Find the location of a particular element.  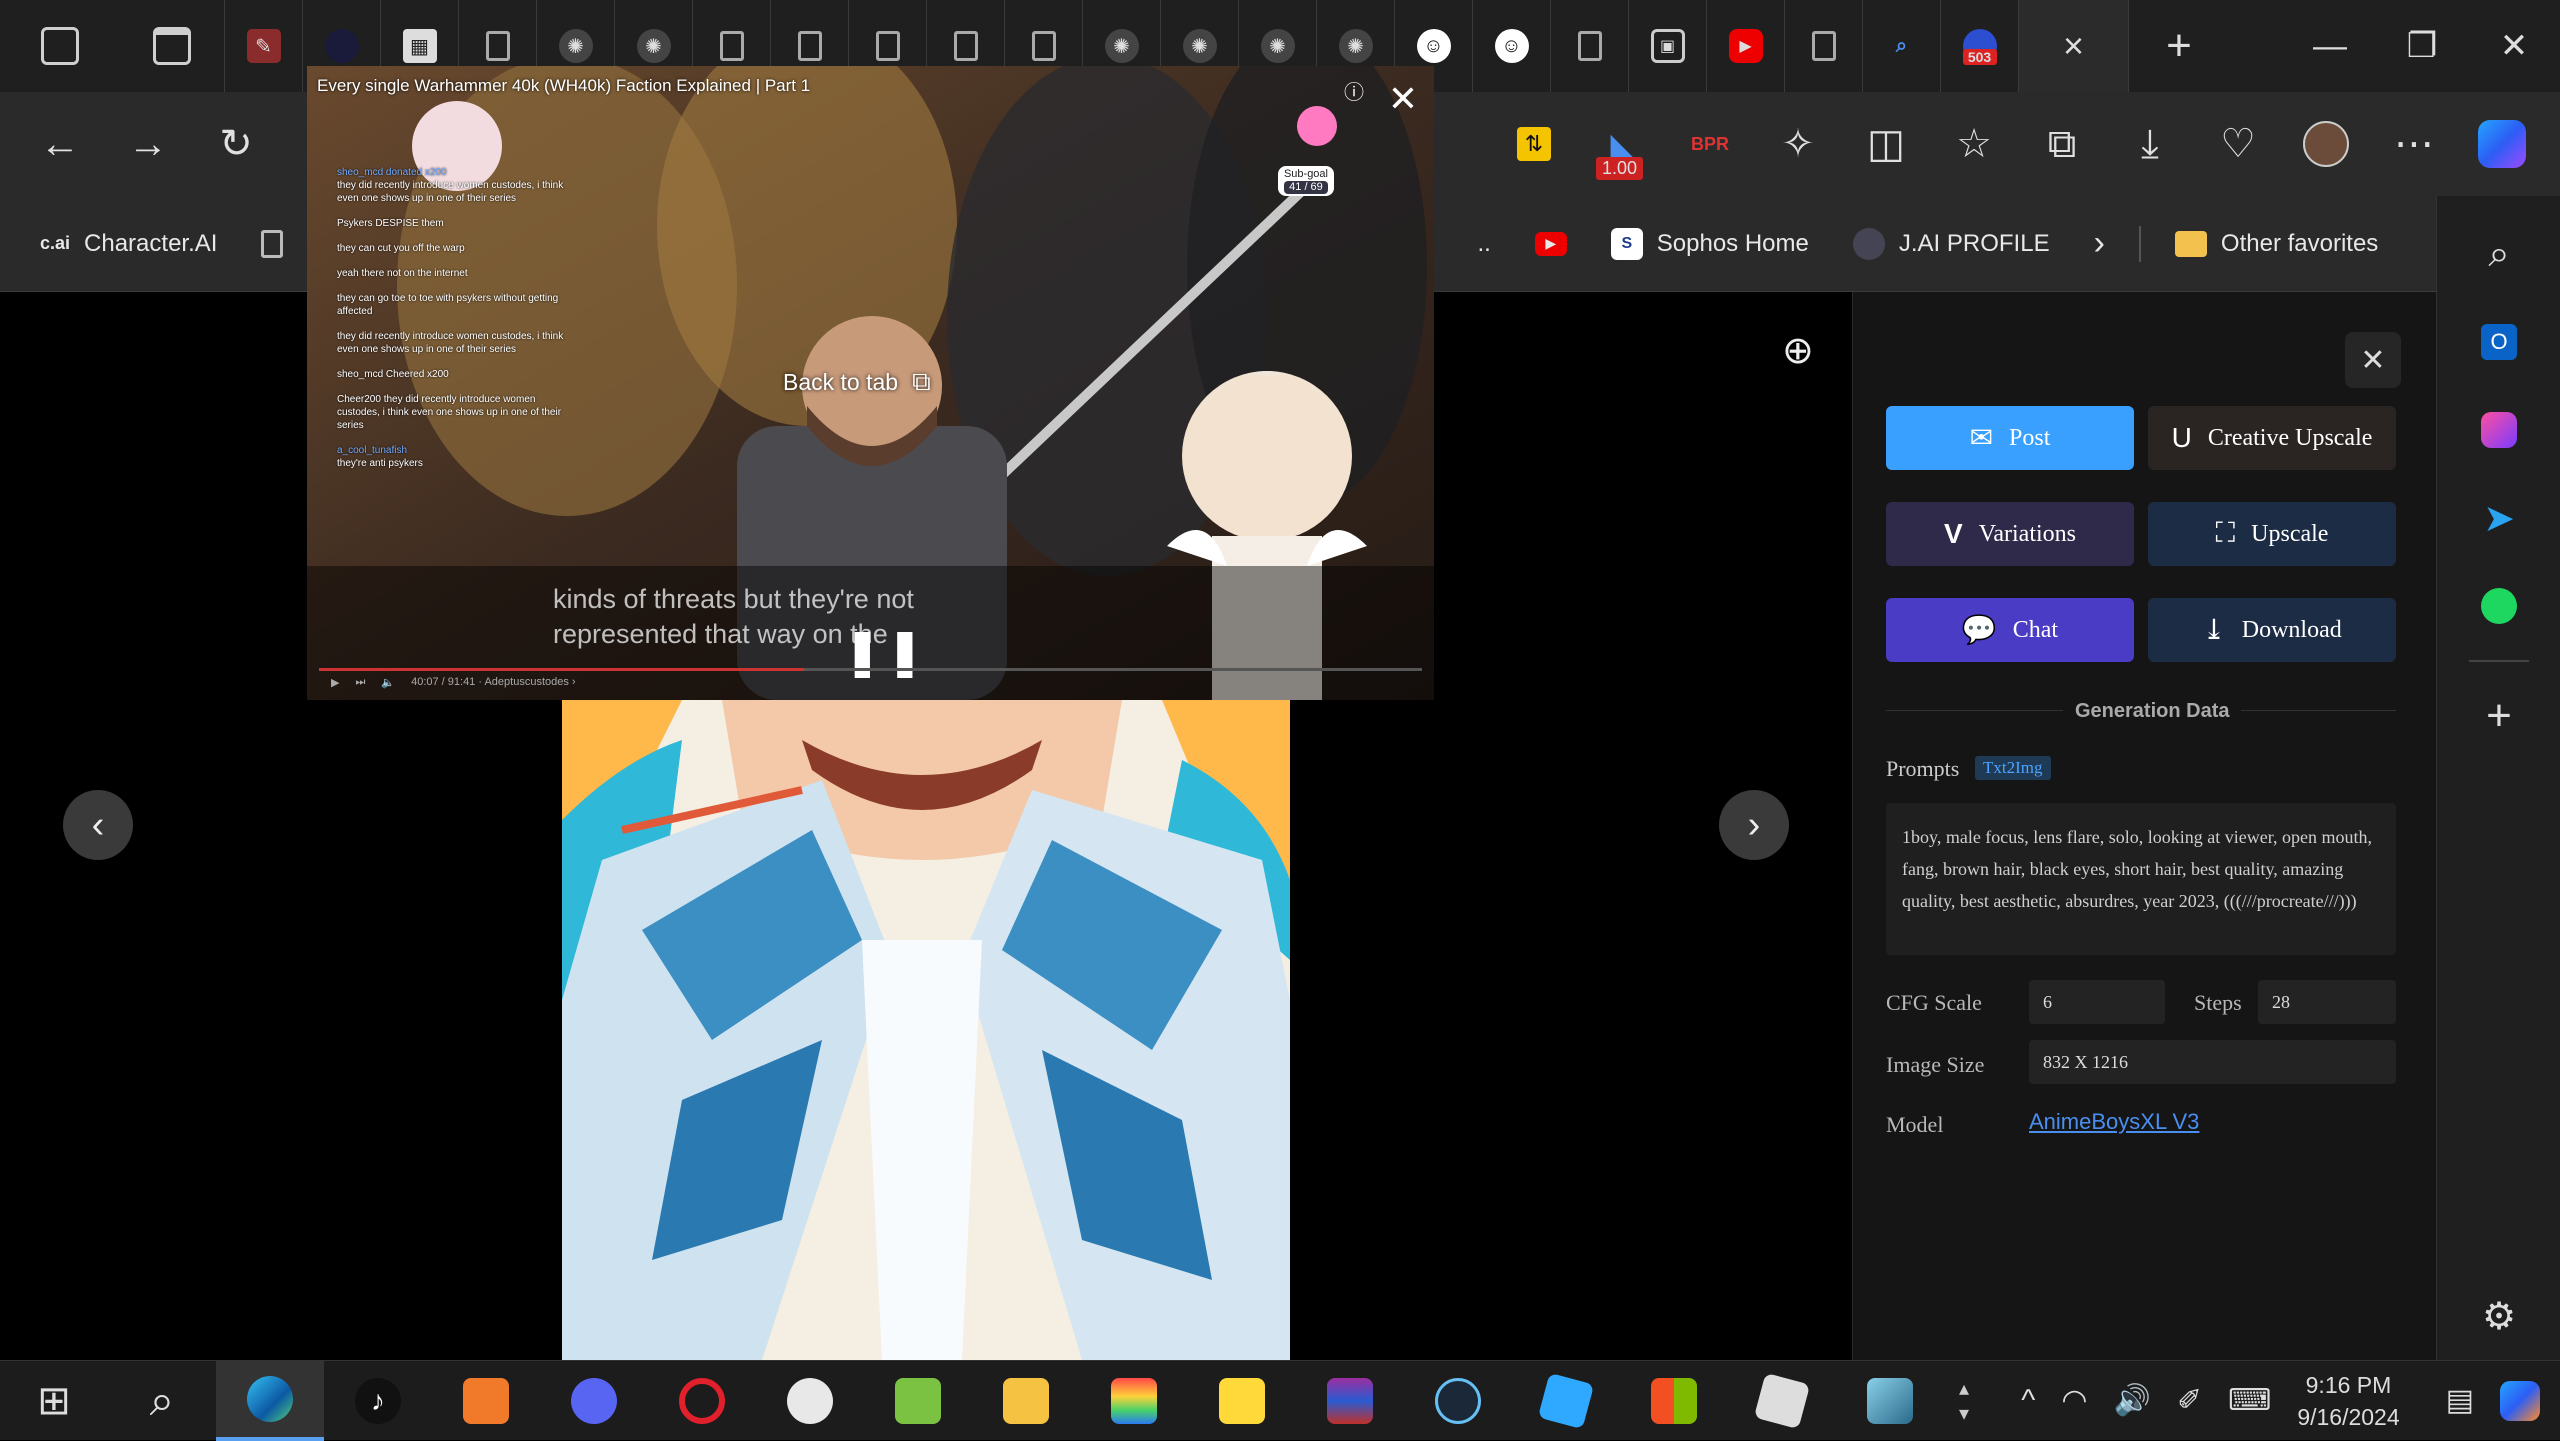

clock: 9:16 PM 9/16/2024 is located at coordinates (2348, 1401).